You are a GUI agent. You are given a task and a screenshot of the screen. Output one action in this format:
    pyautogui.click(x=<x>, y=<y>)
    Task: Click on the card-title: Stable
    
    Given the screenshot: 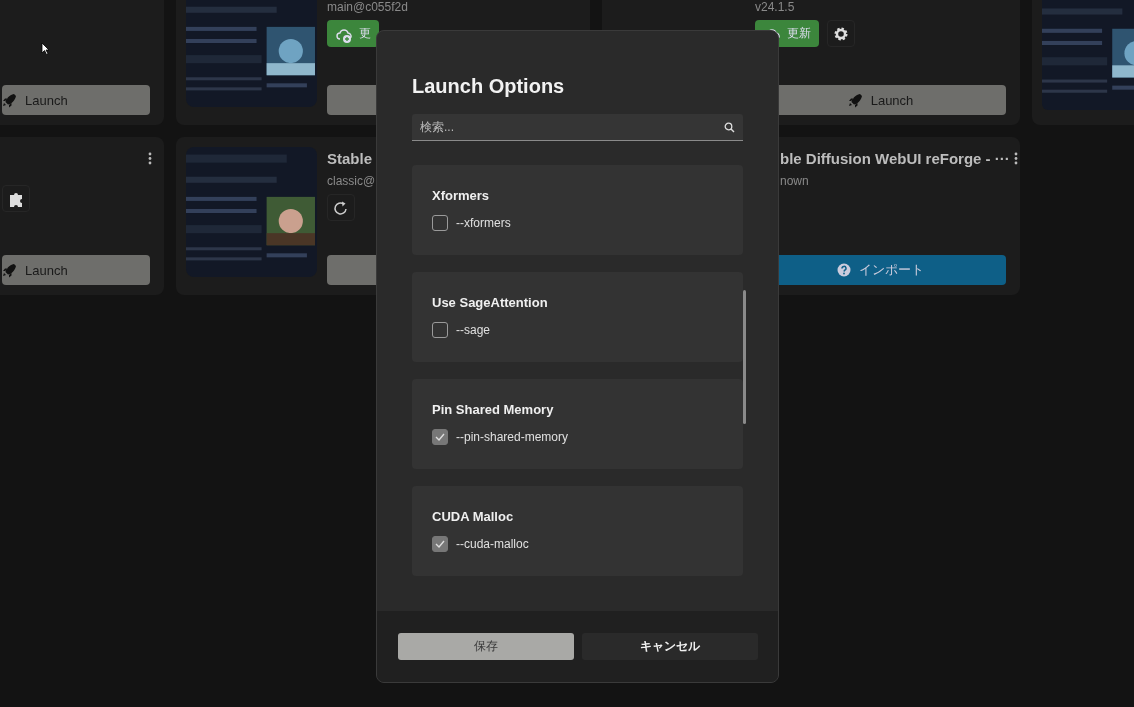 What is the action you would take?
    pyautogui.click(x=349, y=158)
    